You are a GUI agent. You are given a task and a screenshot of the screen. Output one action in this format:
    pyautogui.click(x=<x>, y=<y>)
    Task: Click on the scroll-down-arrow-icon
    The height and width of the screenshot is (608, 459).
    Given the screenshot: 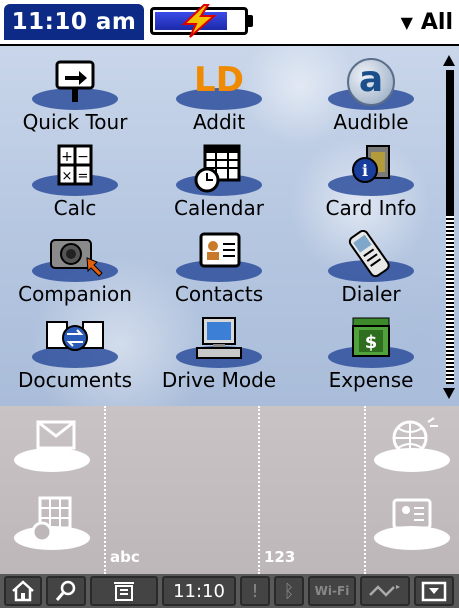 What is the action you would take?
    pyautogui.click(x=449, y=393)
    